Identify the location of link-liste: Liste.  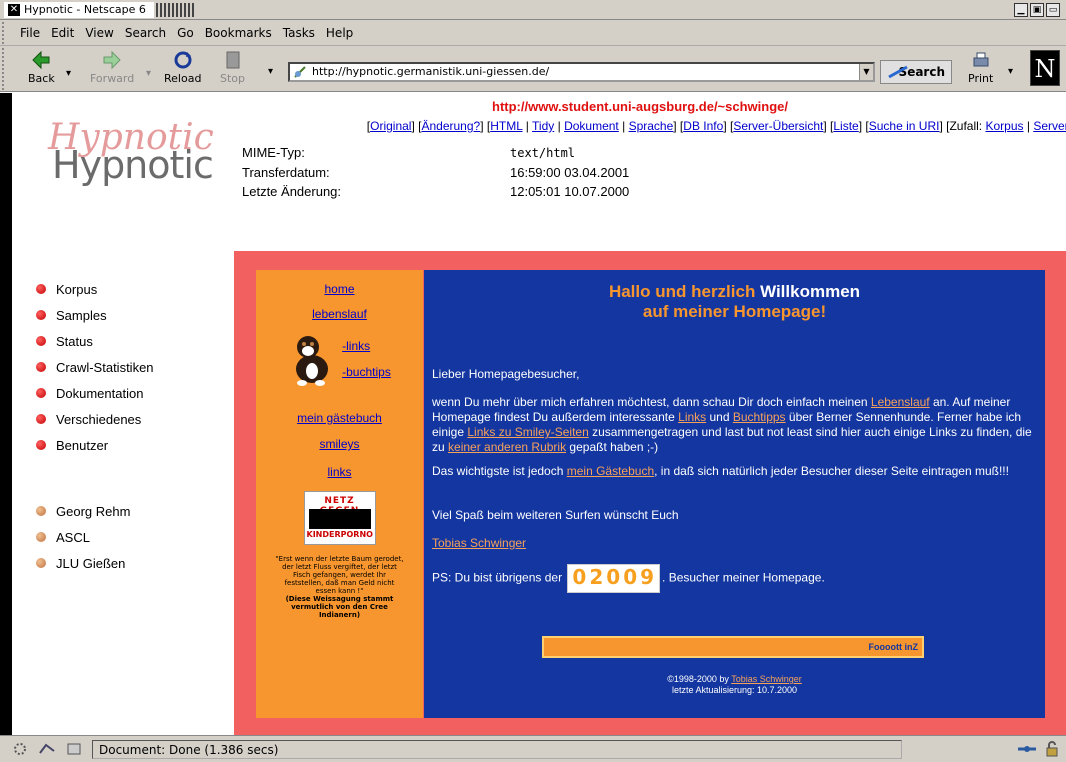
(845, 126).